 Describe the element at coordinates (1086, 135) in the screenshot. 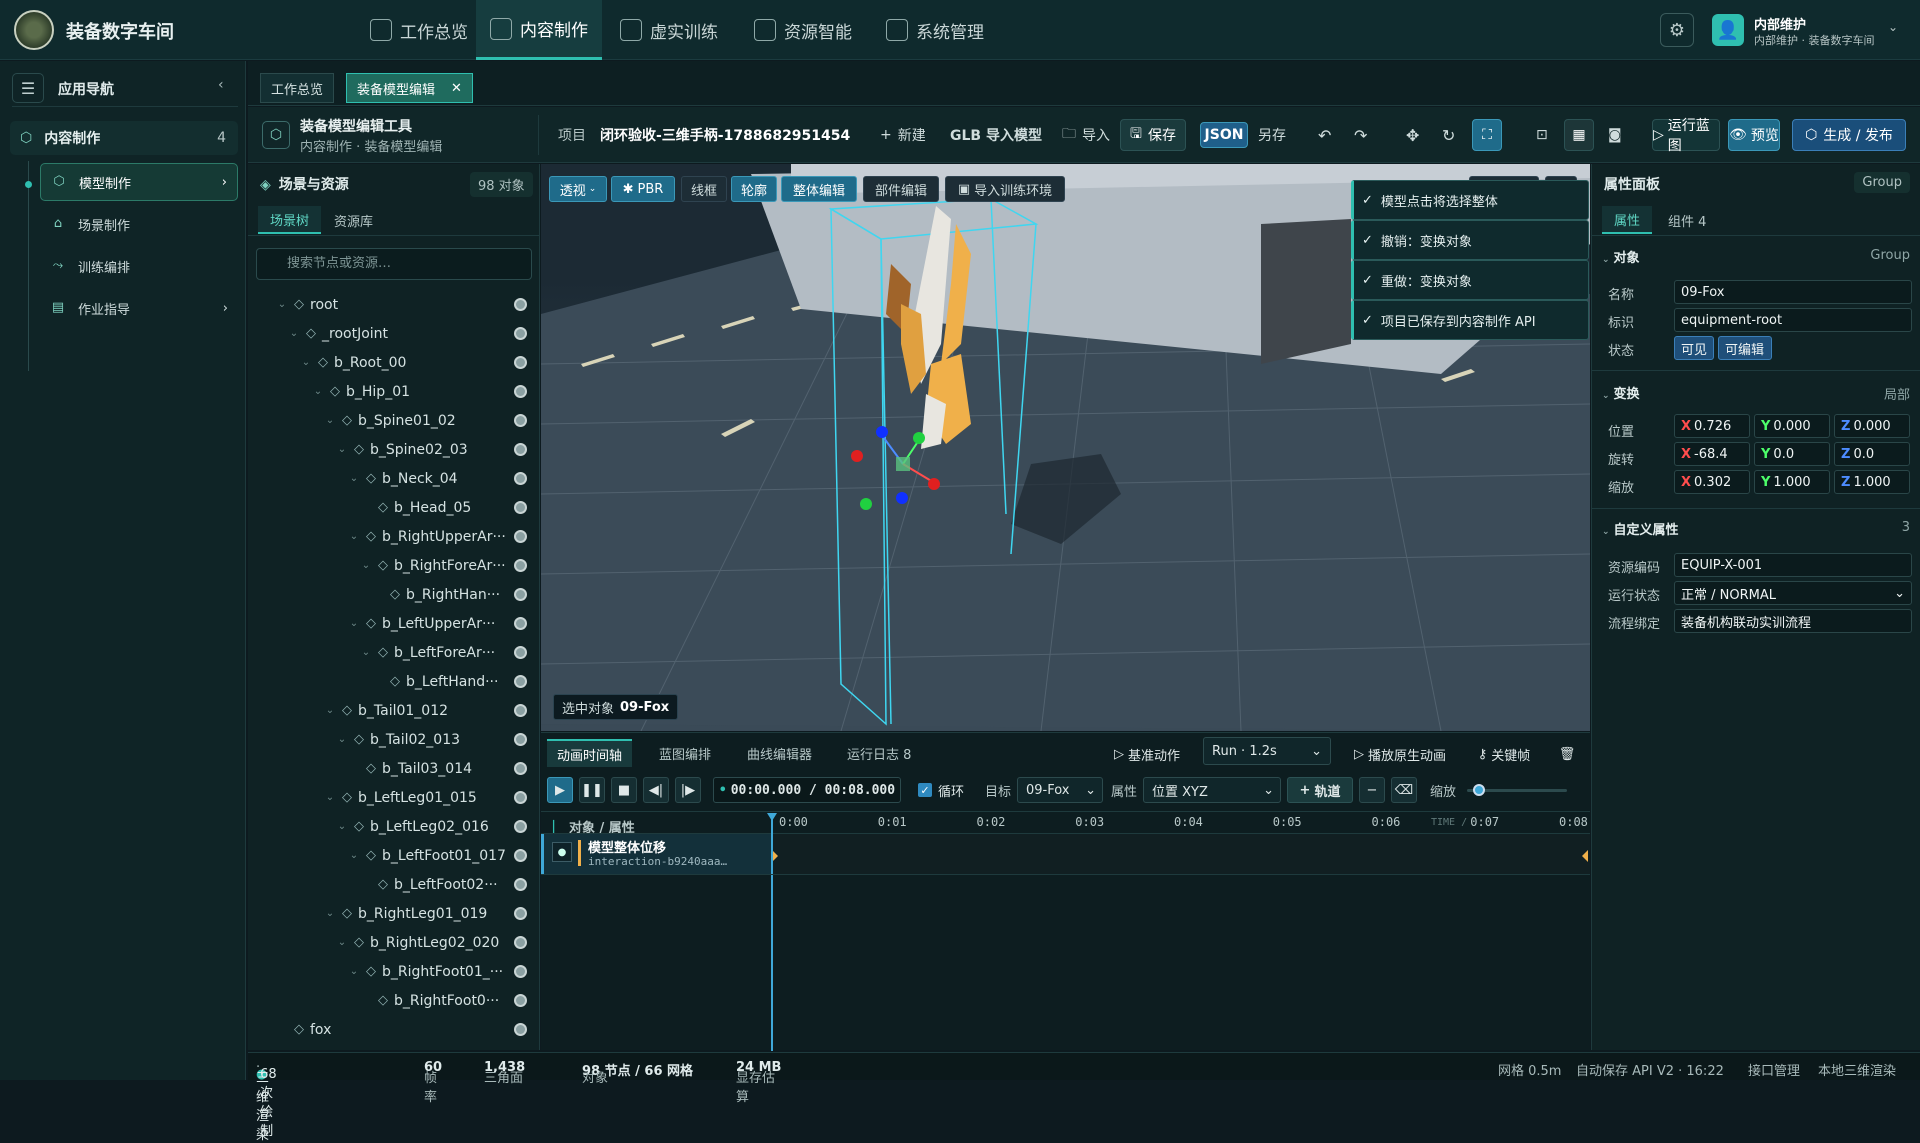

I see `import-button: 🗀 导入` at that location.